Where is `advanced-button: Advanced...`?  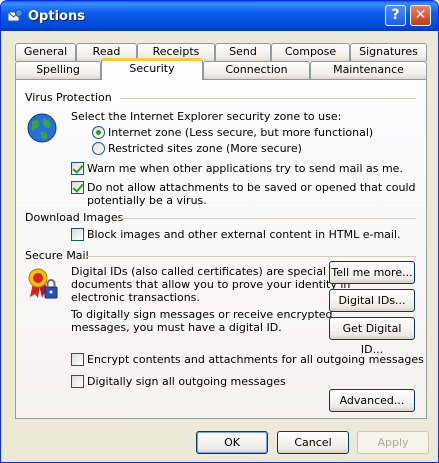
advanced-button: Advanced... is located at coordinates (372, 400).